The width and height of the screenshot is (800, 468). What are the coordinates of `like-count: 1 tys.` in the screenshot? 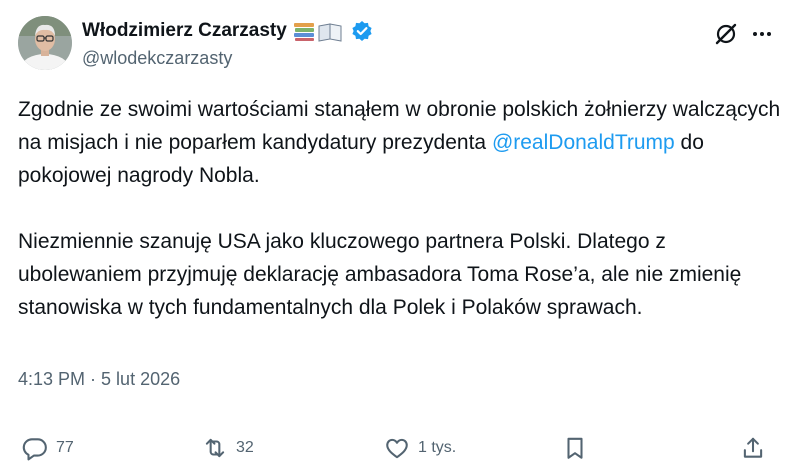 It's located at (437, 447).